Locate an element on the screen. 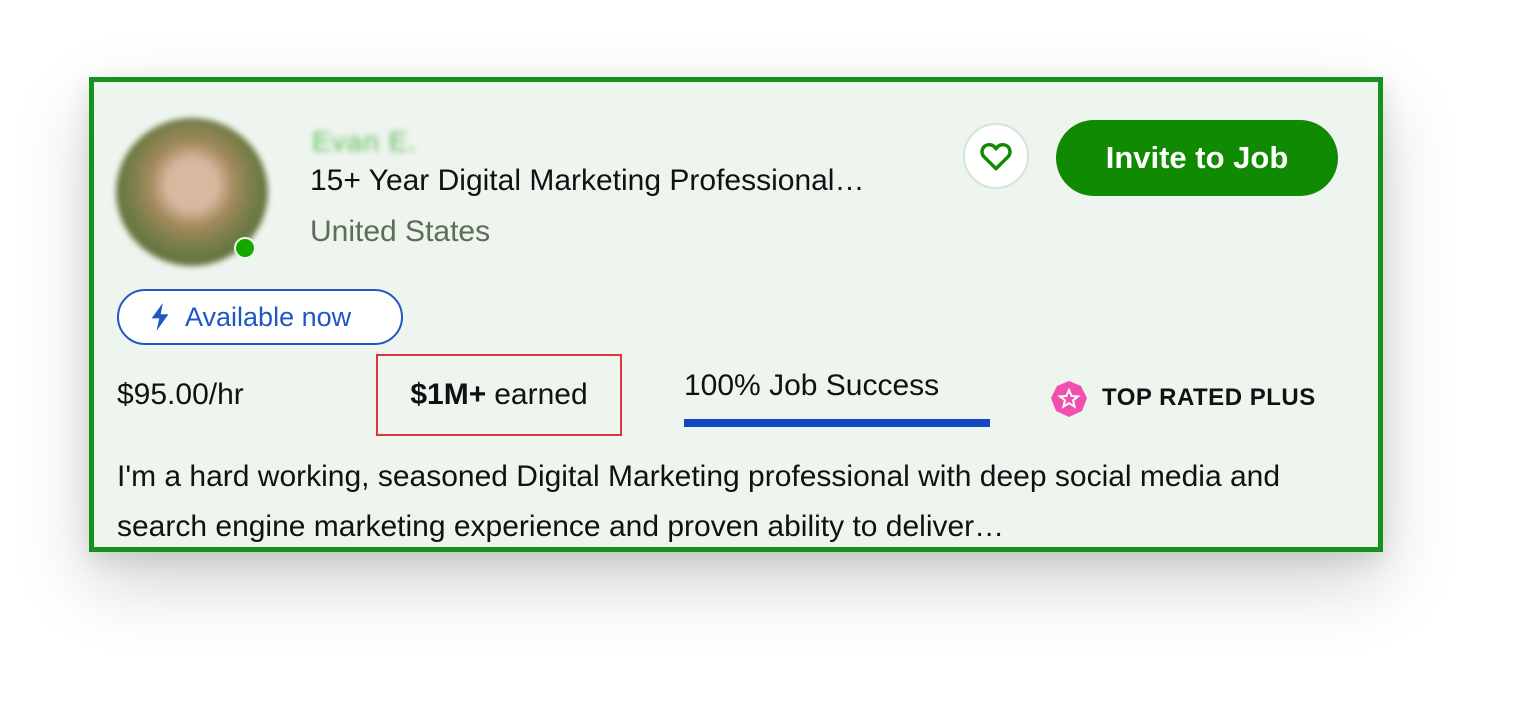  total-earned: $1M+ earned is located at coordinates (499, 395).